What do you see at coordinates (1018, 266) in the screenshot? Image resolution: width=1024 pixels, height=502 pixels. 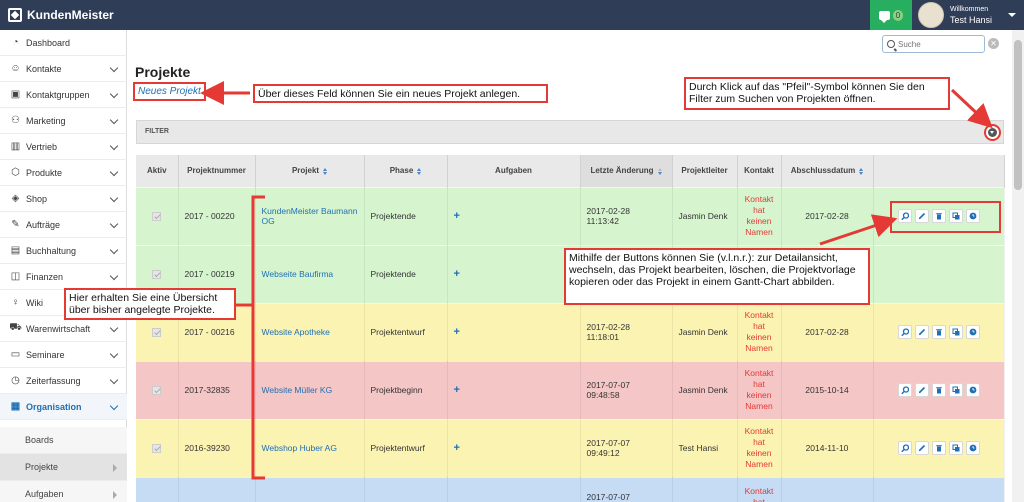 I see `page-scrollbar` at bounding box center [1018, 266].